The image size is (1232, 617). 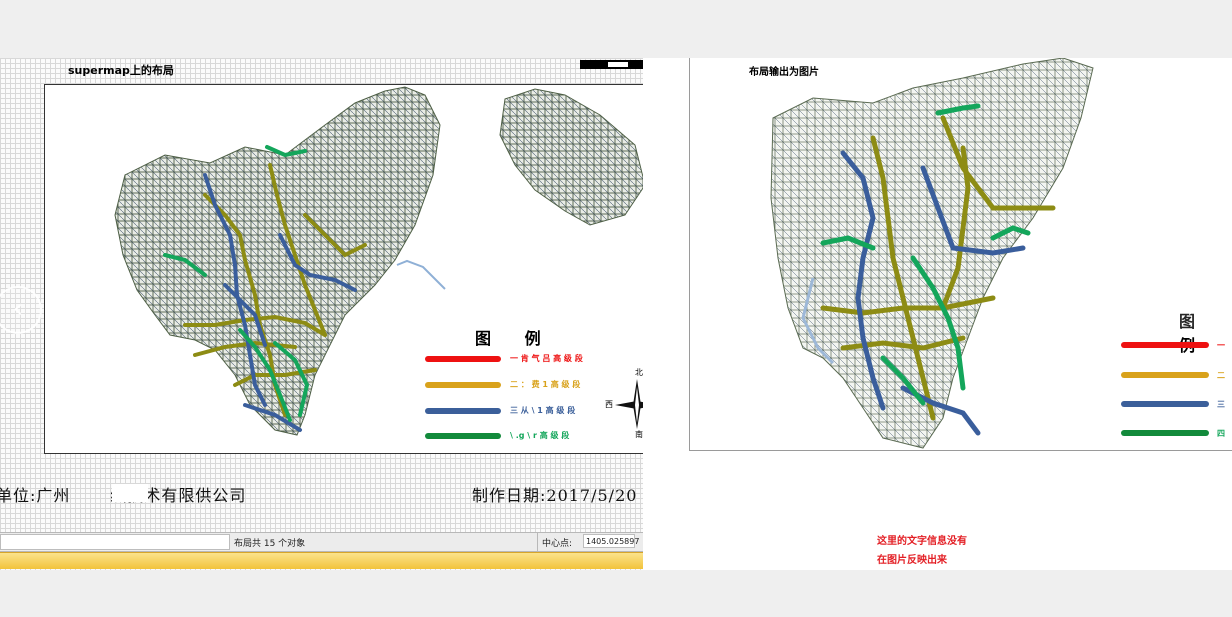 What do you see at coordinates (463, 359) in the screenshot?
I see `legend-line-level1` at bounding box center [463, 359].